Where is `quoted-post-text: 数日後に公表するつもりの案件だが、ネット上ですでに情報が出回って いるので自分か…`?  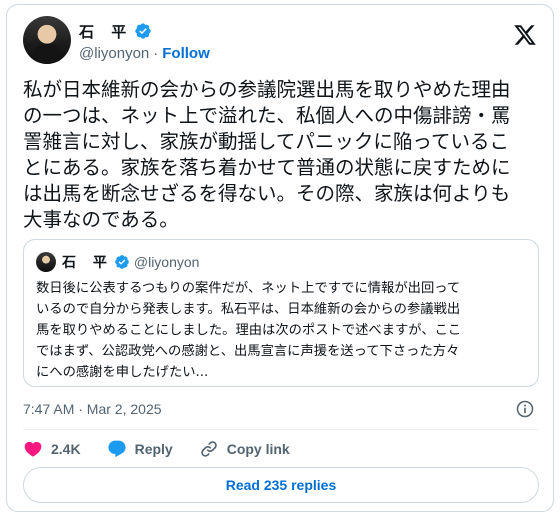 quoted-post-text: 数日後に公表するつもりの案件だが、ネット上ですでに情報が出回って いるので自分か… is located at coordinates (249, 330).